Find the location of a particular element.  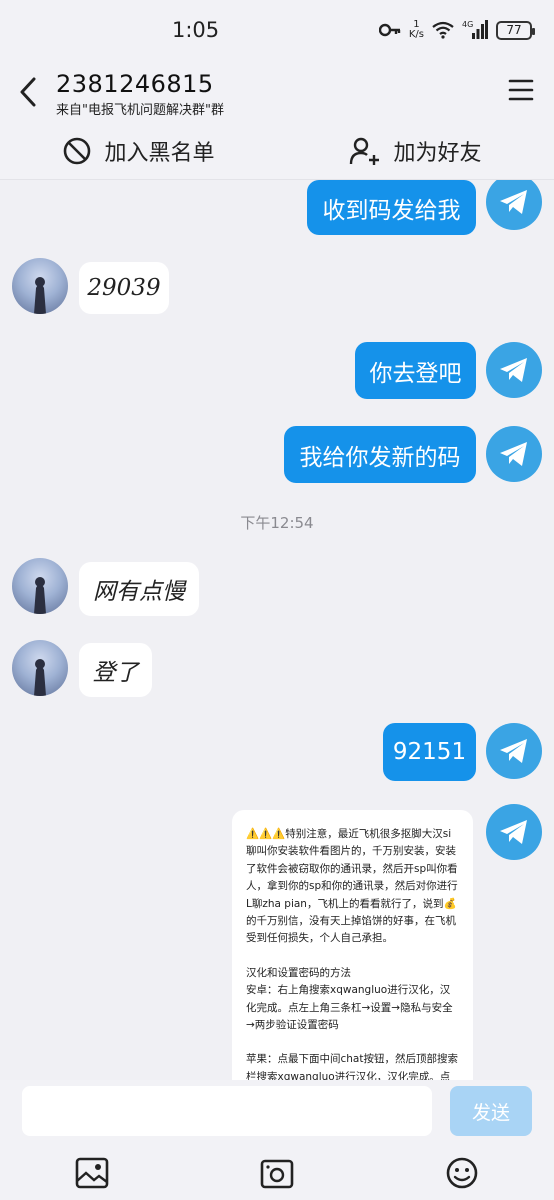

chat-subtitle: 来自"电报飞机问题解决群"群 is located at coordinates (140, 110).